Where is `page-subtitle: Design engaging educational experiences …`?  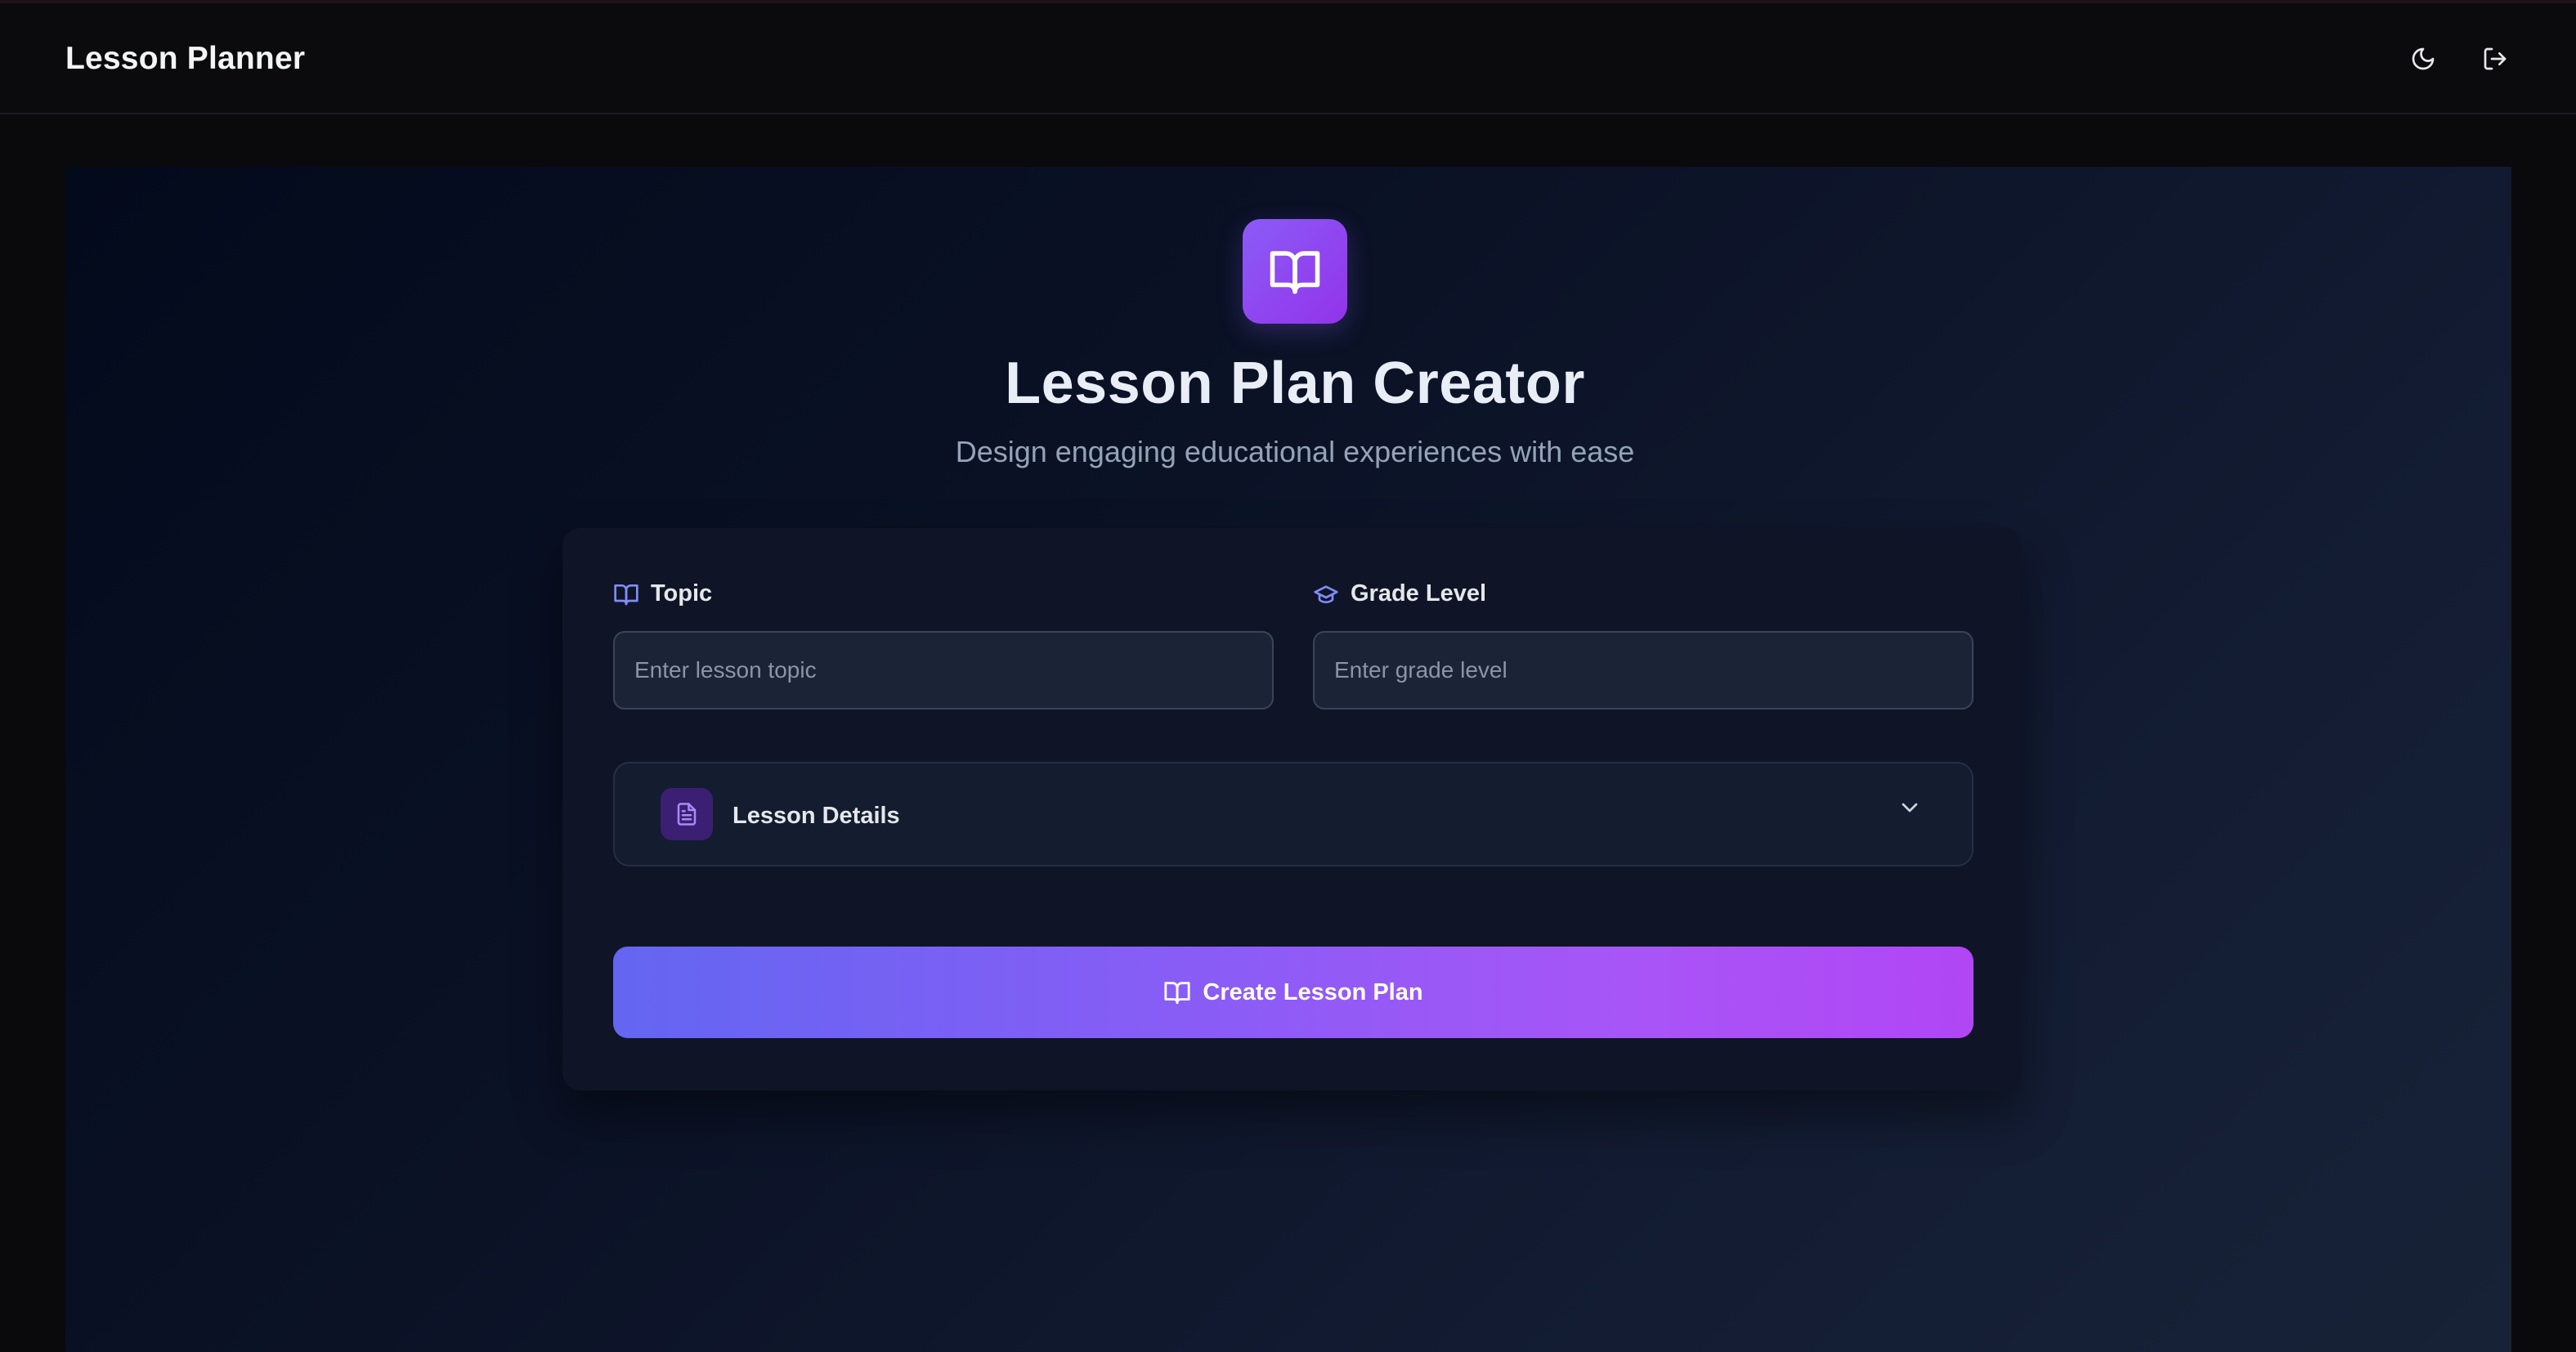 page-subtitle: Design engaging educational experiences … is located at coordinates (1295, 452).